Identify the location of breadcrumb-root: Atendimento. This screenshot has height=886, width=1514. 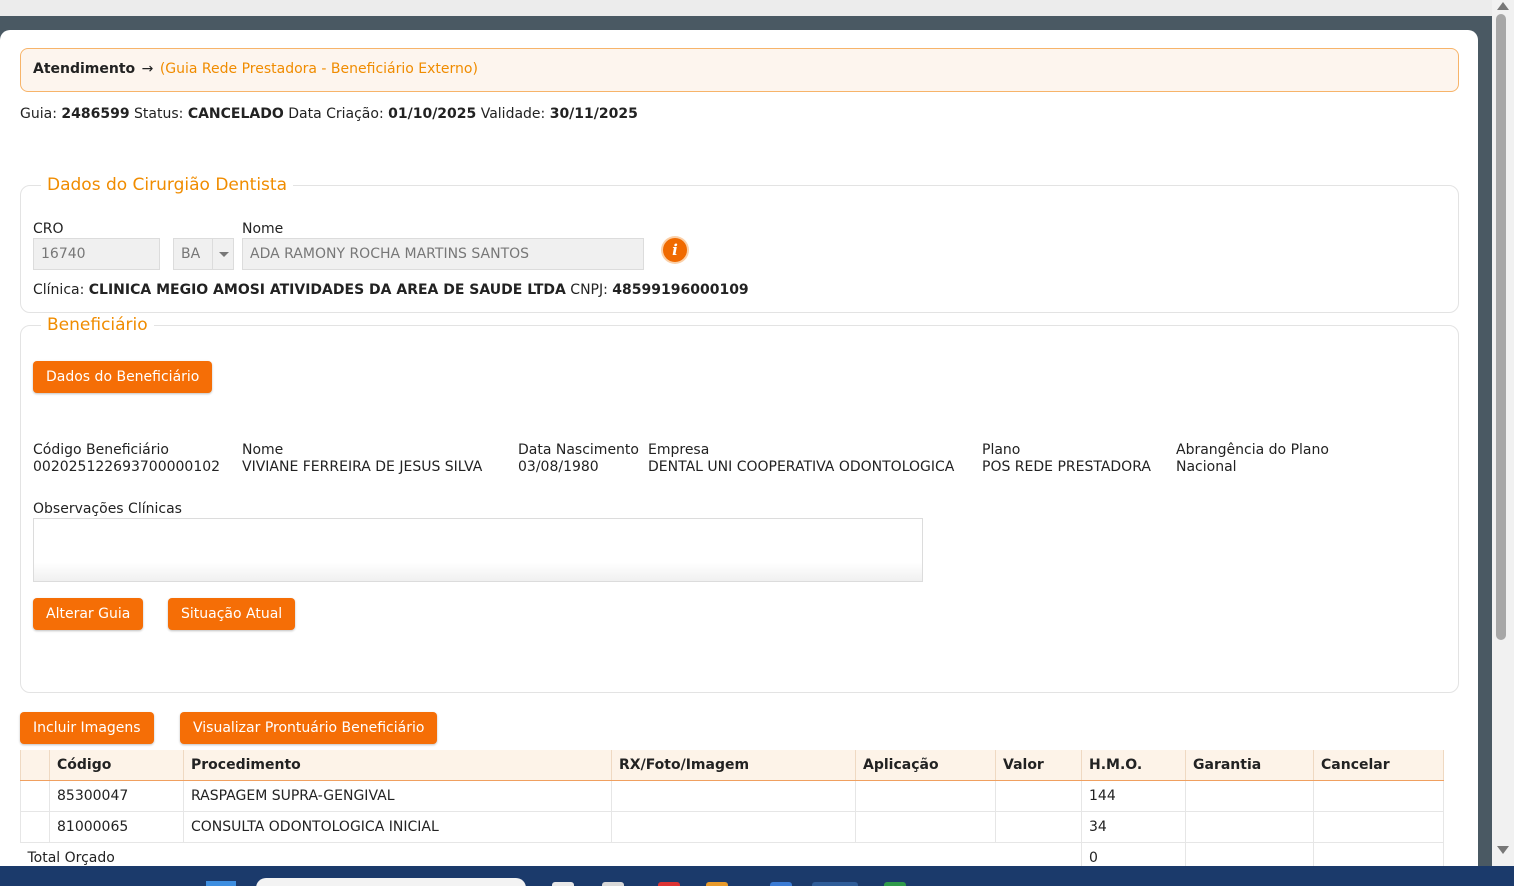
(84, 69).